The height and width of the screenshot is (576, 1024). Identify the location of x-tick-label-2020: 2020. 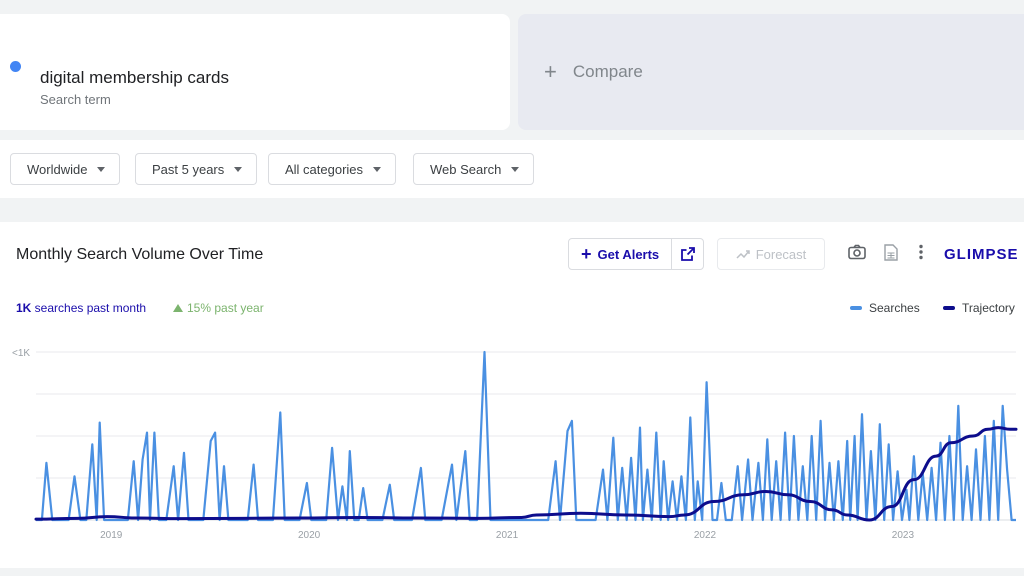
(309, 535).